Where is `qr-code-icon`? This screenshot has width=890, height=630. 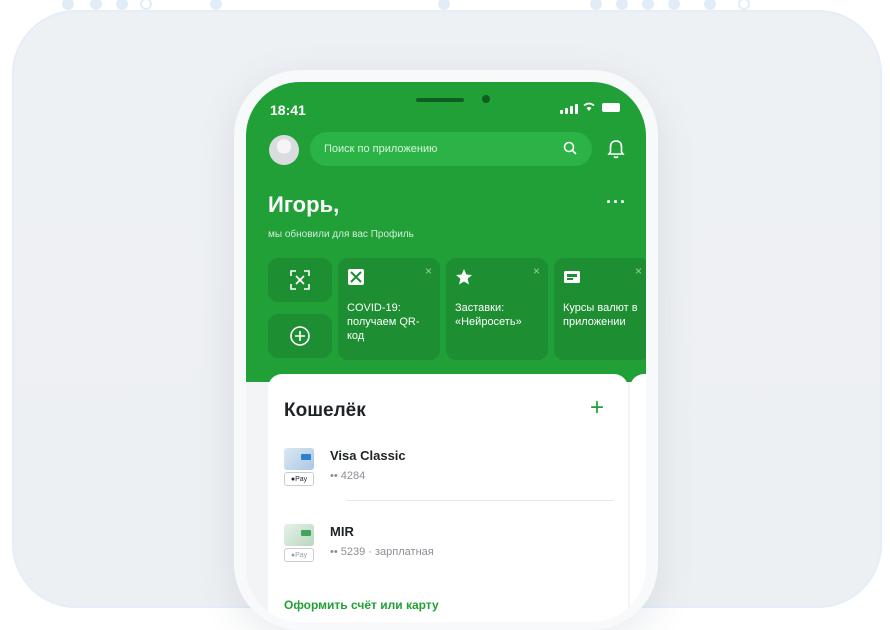 qr-code-icon is located at coordinates (356, 277).